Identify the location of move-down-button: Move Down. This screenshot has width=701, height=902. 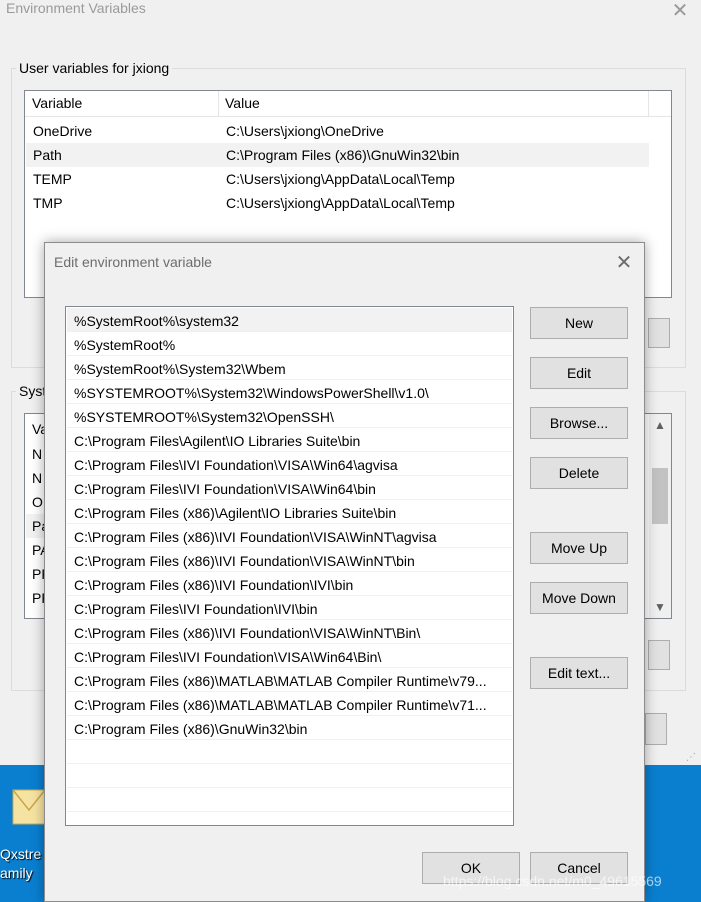
(579, 598).